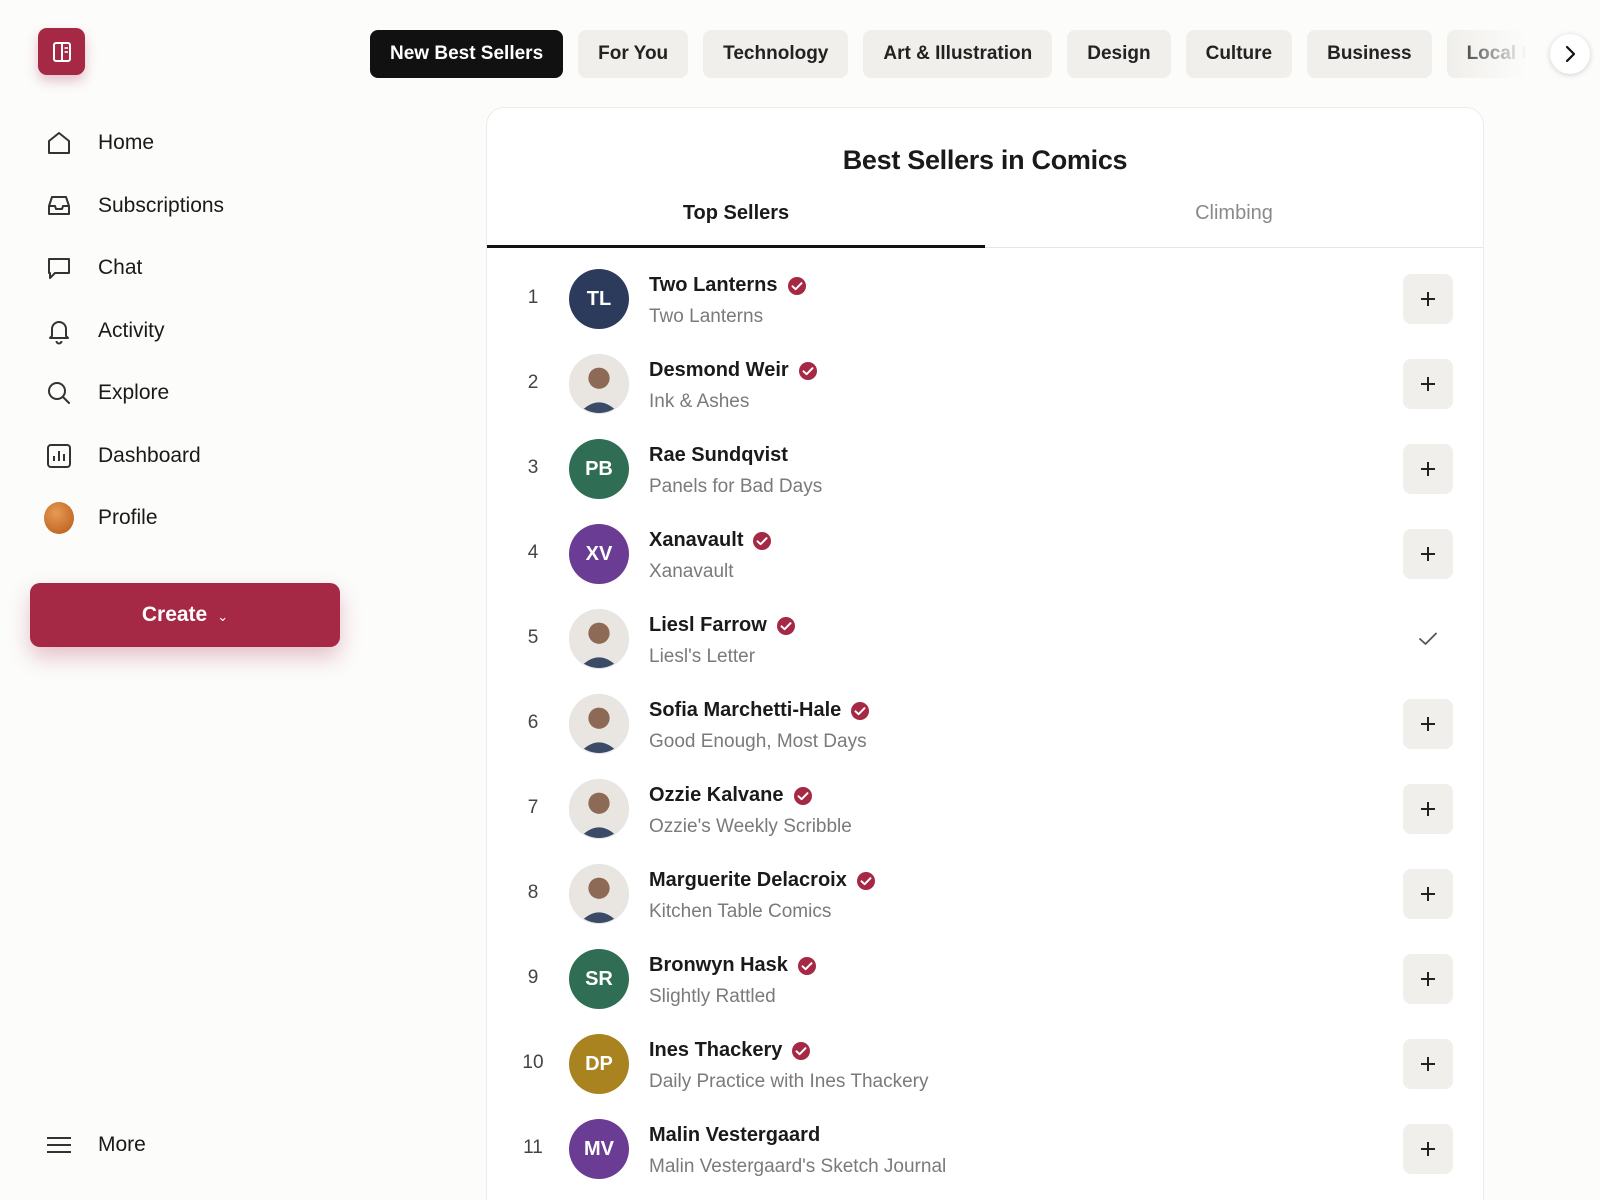 This screenshot has height=1200, width=1600. What do you see at coordinates (958, 54) in the screenshot?
I see `category-chip-art-illustration: Art & Illustration` at bounding box center [958, 54].